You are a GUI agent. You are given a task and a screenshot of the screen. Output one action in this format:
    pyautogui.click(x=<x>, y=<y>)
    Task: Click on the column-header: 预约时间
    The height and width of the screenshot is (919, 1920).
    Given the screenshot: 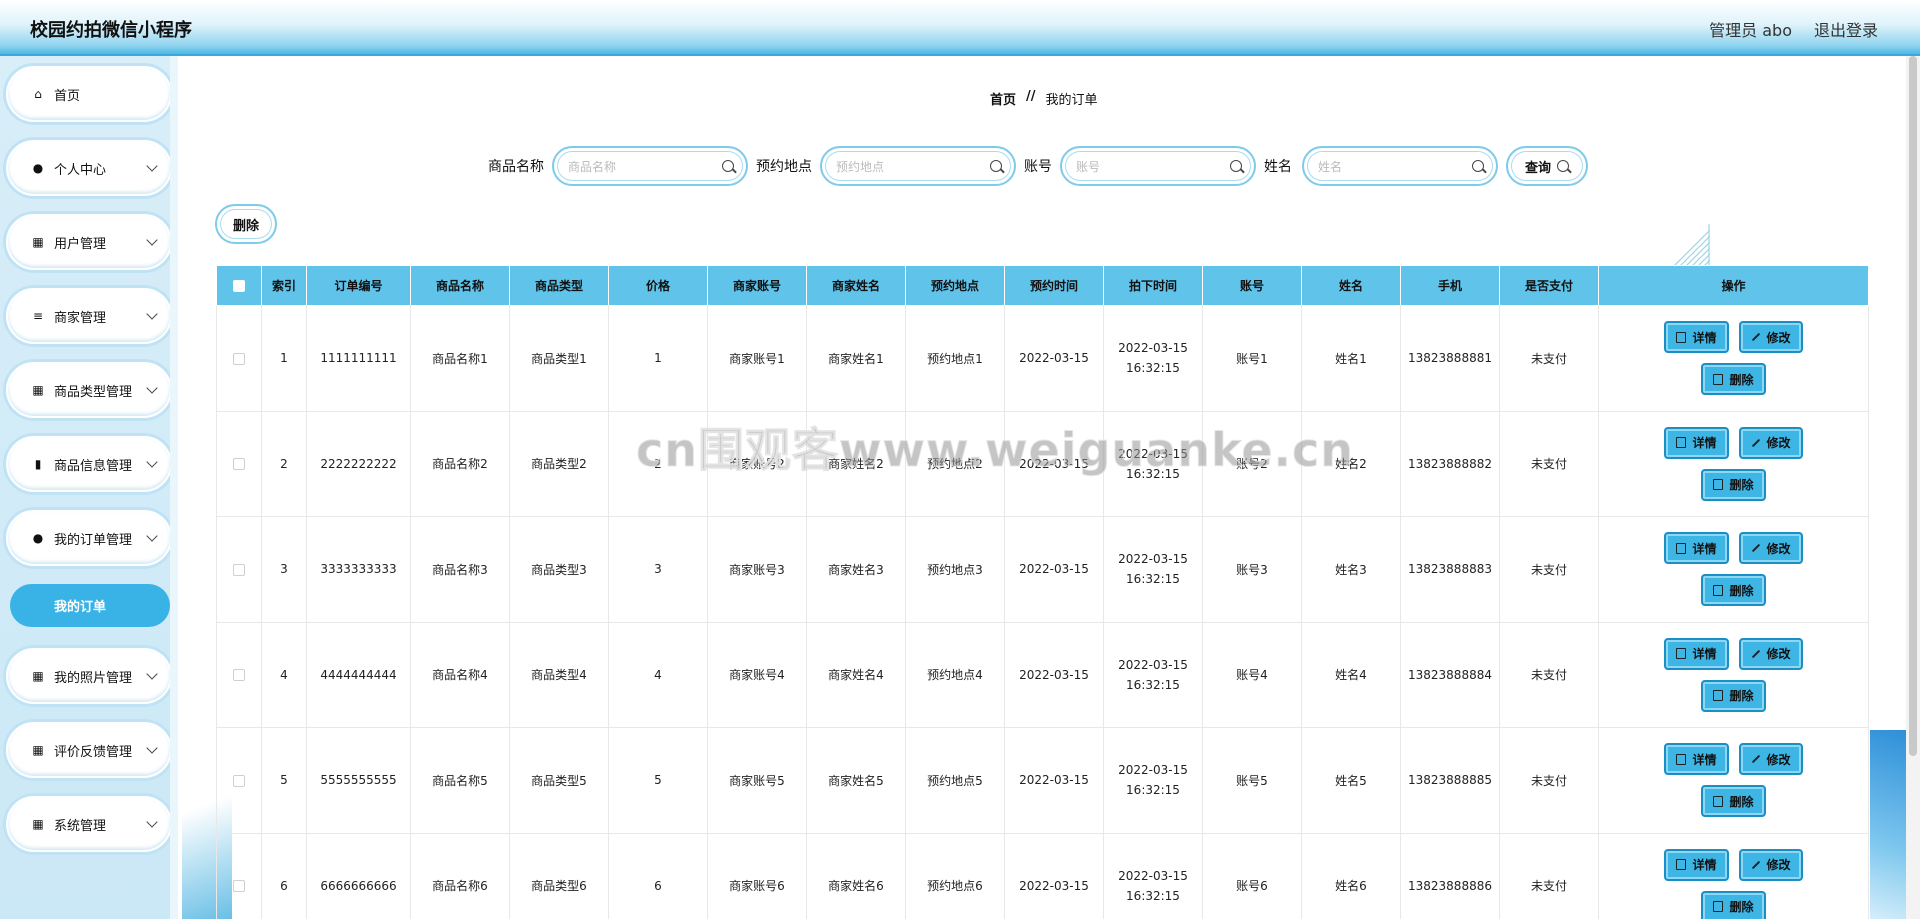 What is the action you would take?
    pyautogui.click(x=1054, y=285)
    